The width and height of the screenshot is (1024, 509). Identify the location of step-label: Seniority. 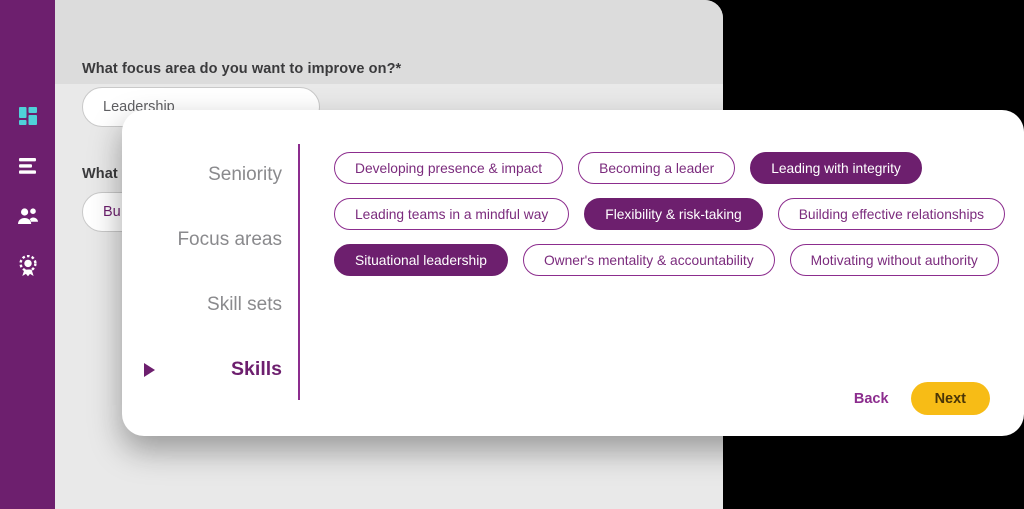
(245, 174).